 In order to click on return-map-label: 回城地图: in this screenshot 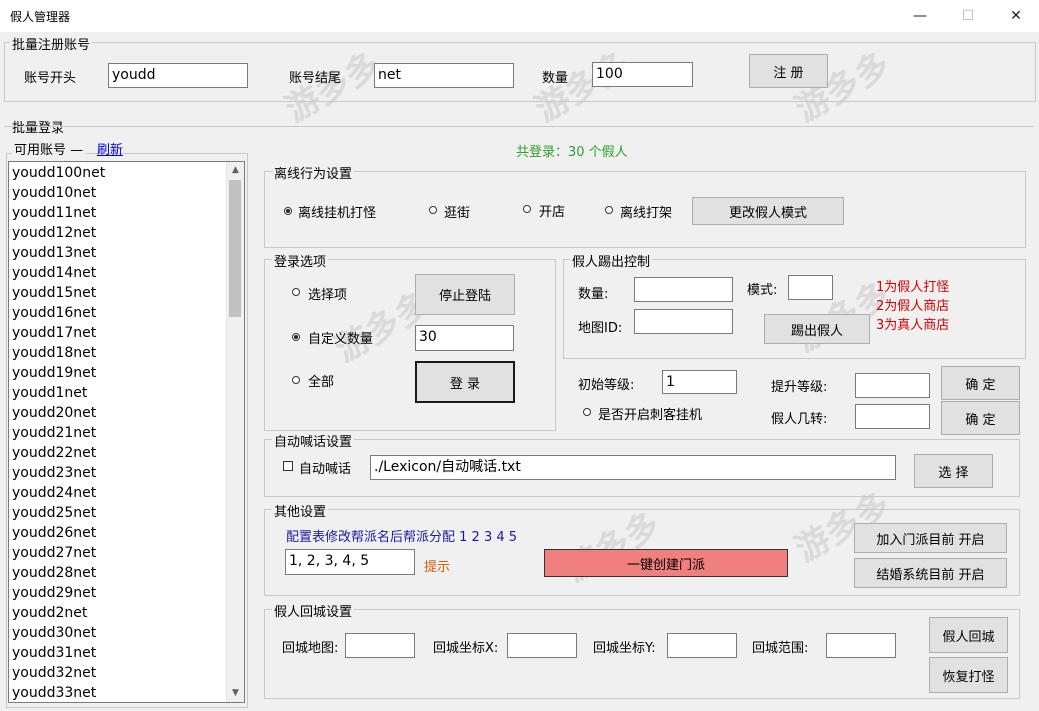, I will do `click(310, 648)`.